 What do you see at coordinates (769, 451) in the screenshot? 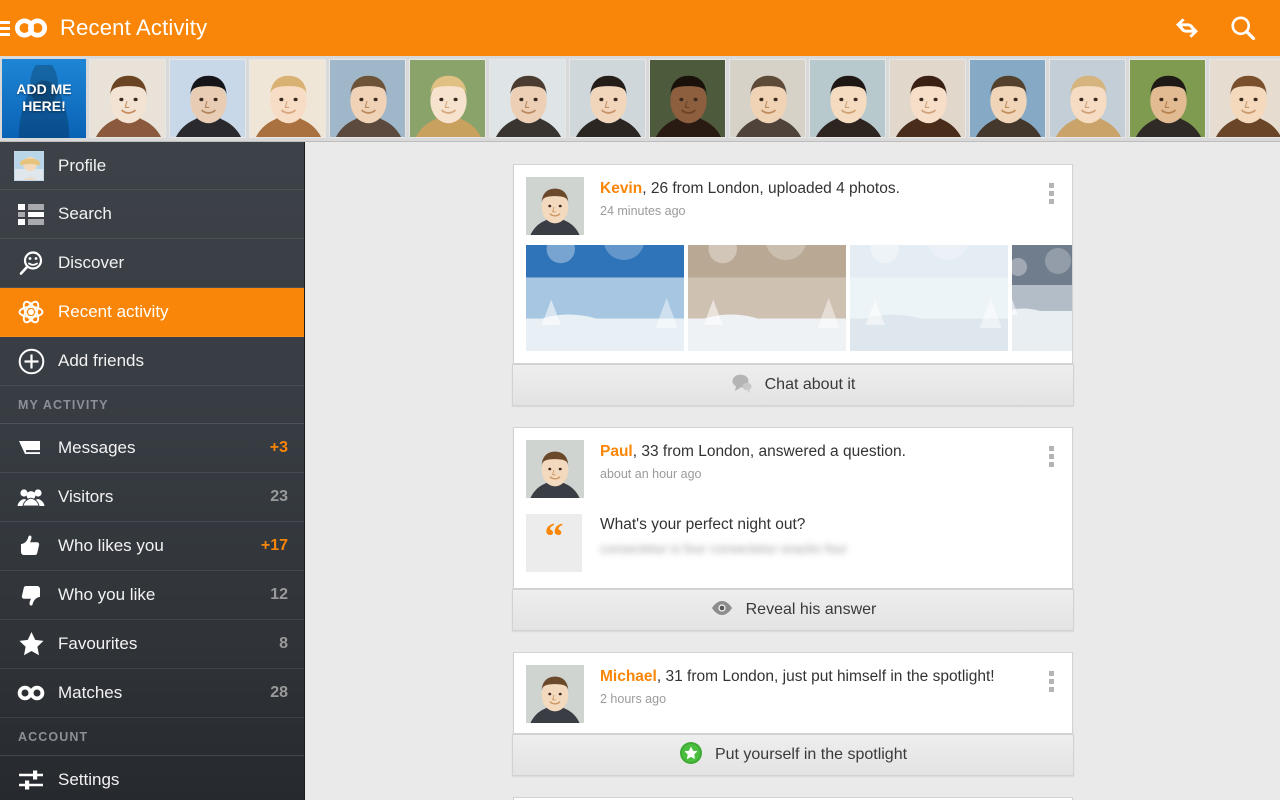
I see `card-detail-text: , 33 from London, answered a question.` at bounding box center [769, 451].